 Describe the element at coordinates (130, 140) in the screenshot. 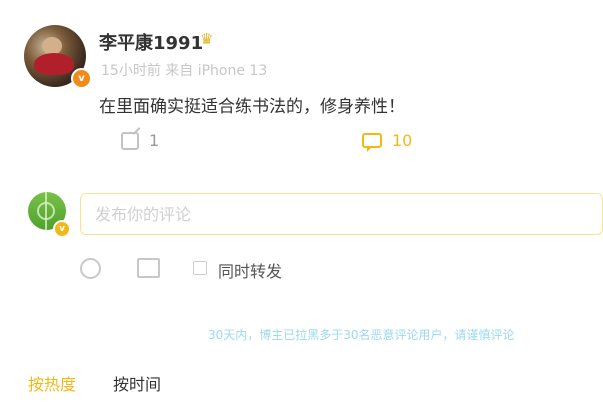

I see `share-icon` at that location.